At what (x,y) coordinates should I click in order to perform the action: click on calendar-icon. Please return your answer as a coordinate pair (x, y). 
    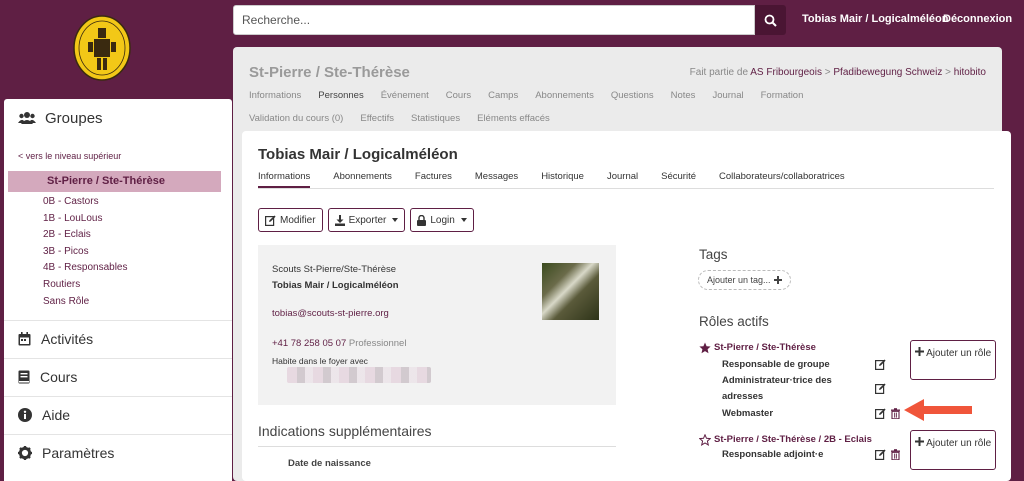
    Looking at the image, I should click on (24, 339).